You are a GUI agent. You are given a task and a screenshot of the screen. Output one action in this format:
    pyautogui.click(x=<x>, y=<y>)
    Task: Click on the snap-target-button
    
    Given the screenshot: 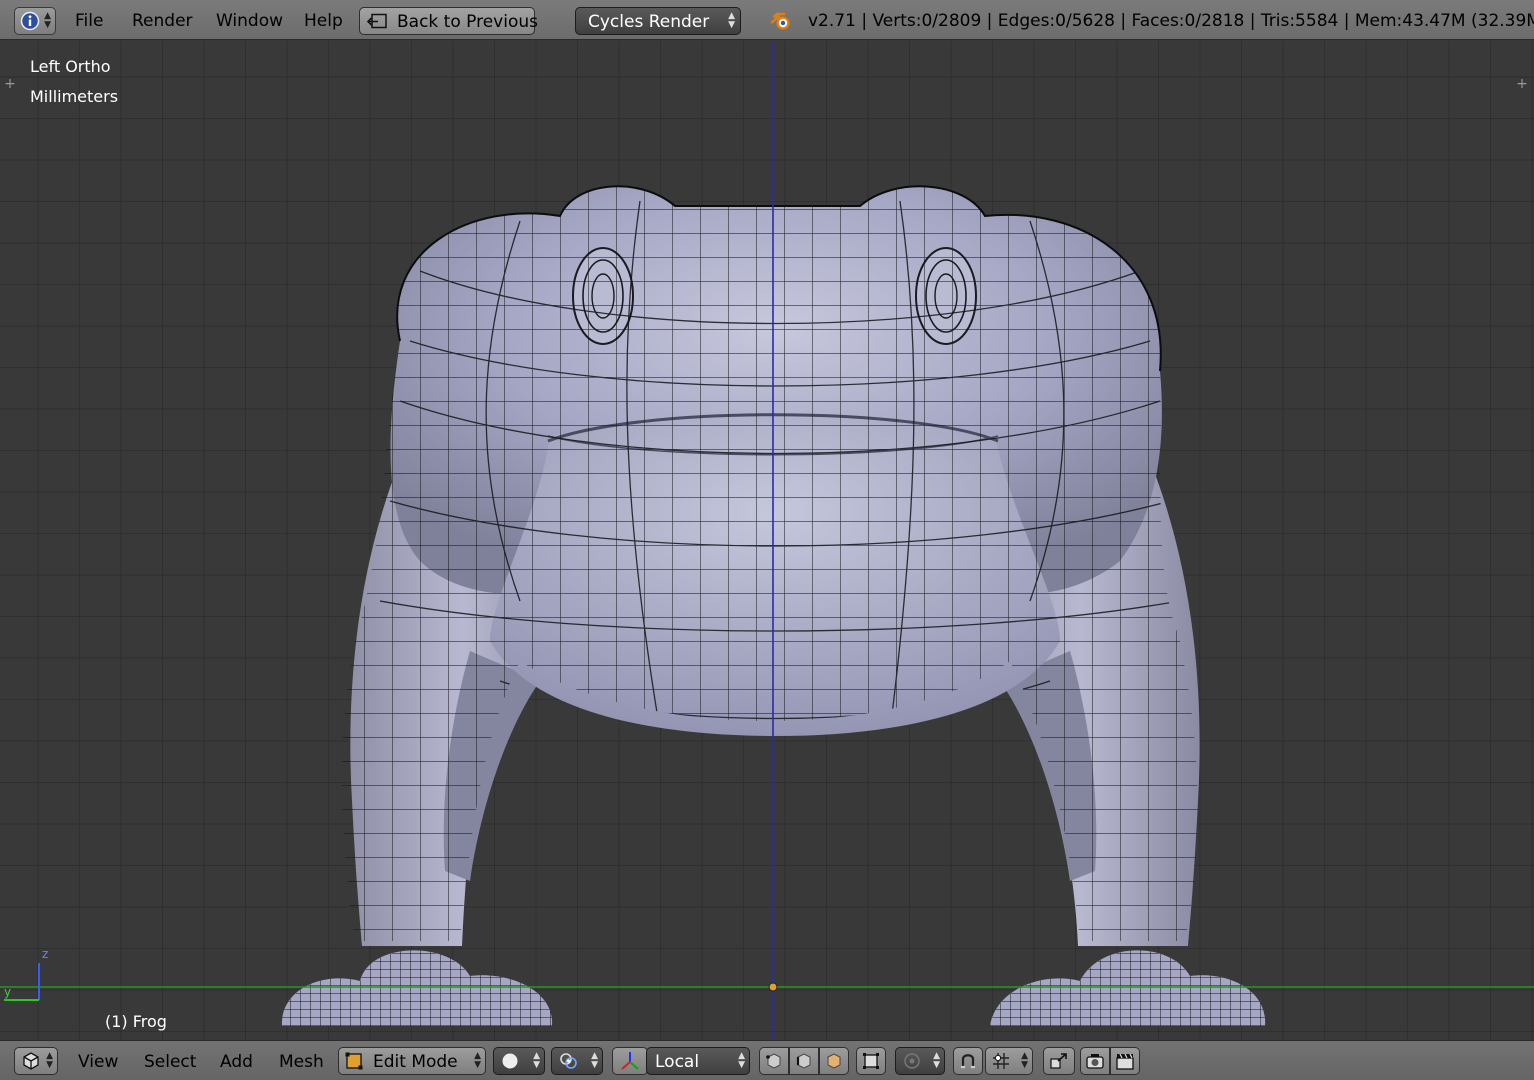 What is the action you would take?
    pyautogui.click(x=1059, y=1061)
    